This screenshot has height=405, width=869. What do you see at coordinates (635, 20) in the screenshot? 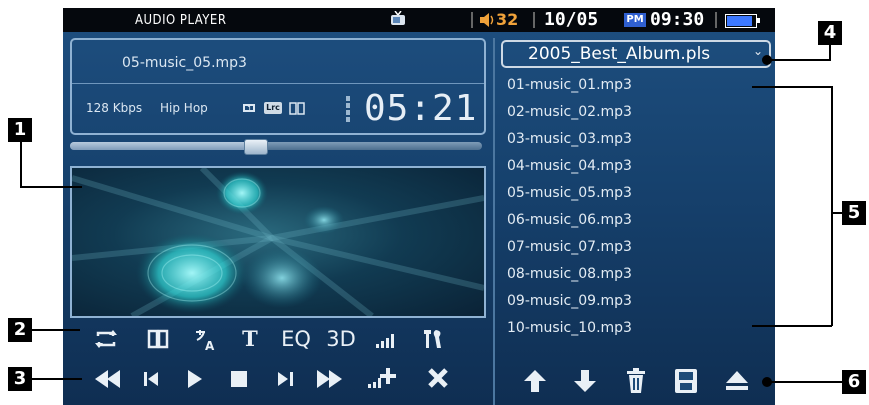
I see `meridiem-badge: PM` at bounding box center [635, 20].